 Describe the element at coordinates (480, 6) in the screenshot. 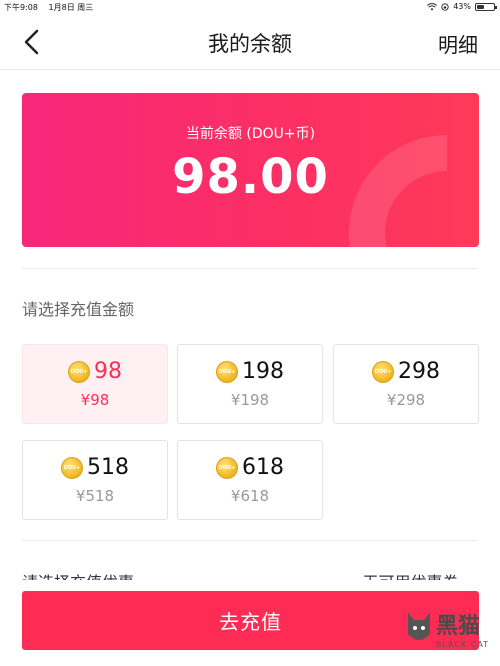

I see `battery-fill` at that location.